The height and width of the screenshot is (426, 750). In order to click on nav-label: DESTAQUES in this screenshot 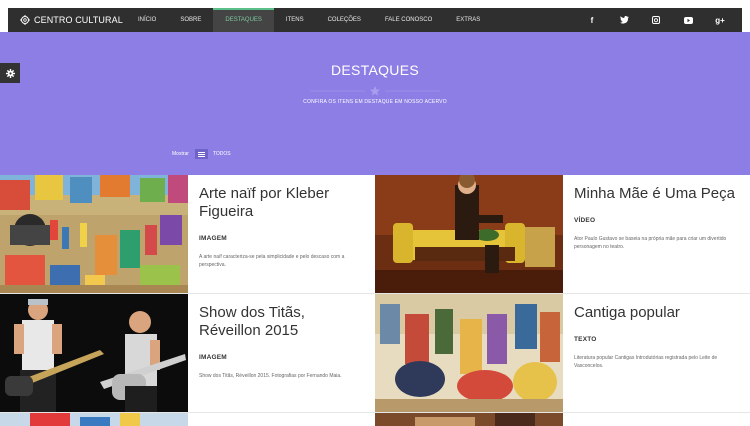, I will do `click(243, 20)`.